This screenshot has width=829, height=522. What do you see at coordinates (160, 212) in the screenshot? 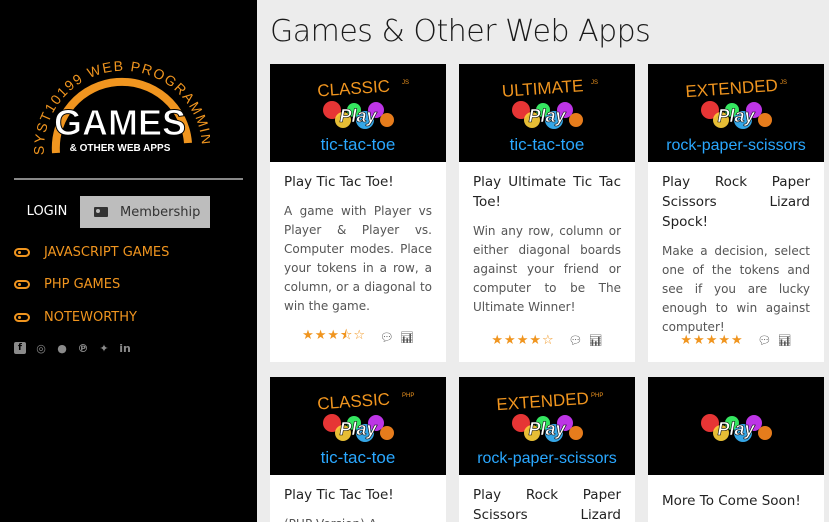
I see `membership-label: Membership` at bounding box center [160, 212].